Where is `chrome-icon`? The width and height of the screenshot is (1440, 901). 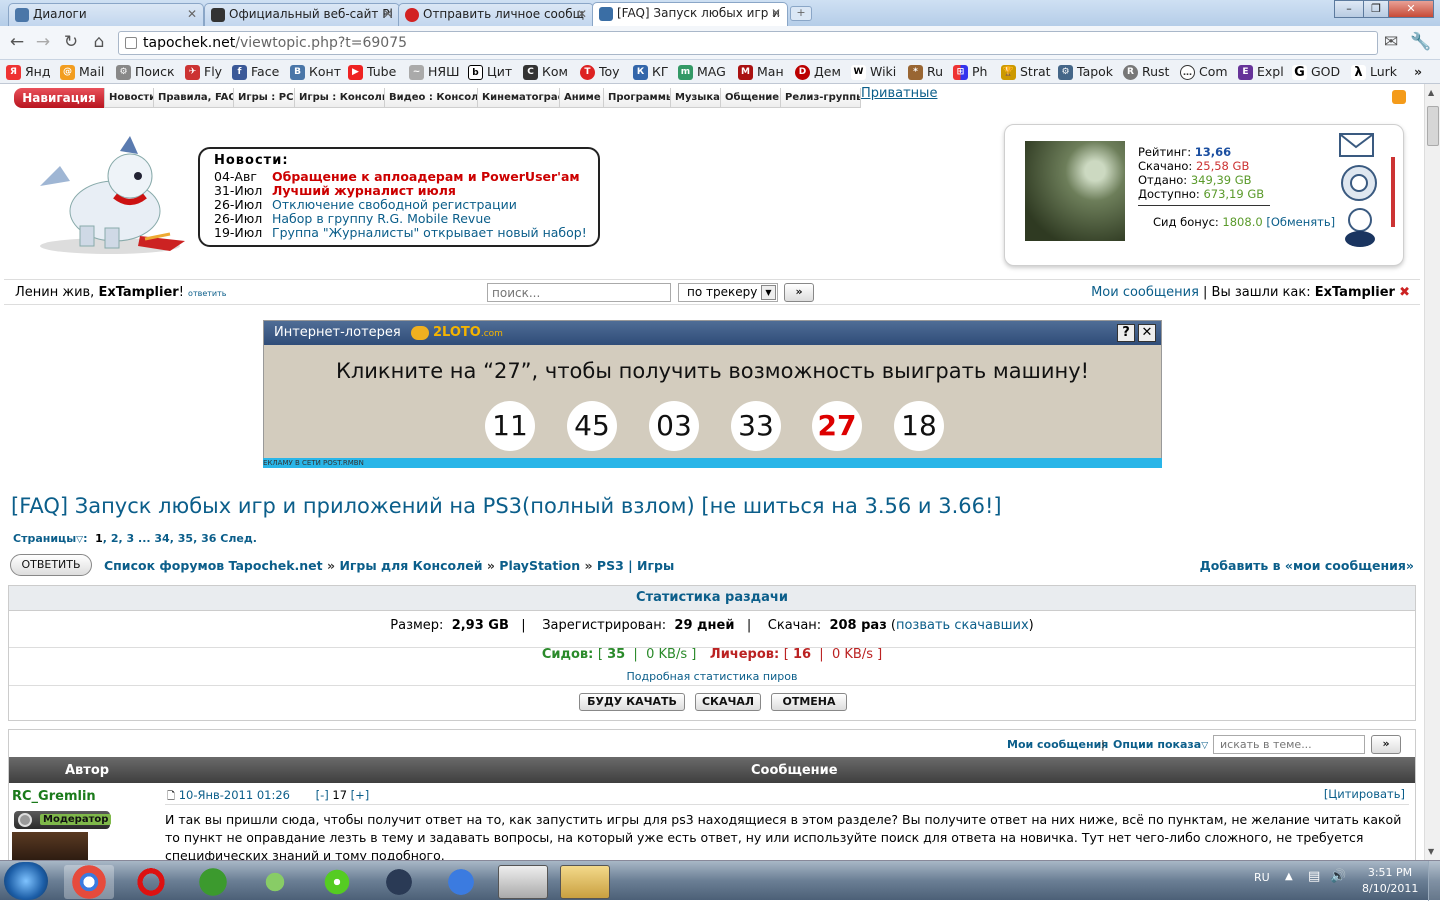
chrome-icon is located at coordinates (89, 882).